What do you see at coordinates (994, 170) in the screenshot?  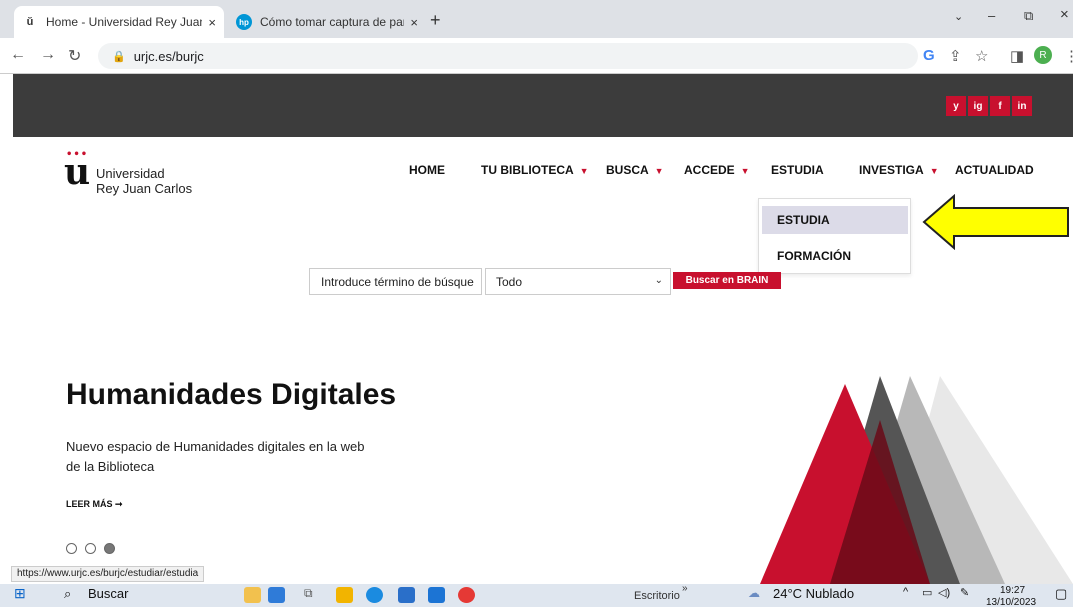 I see `nav-actualidad: ACTUALIDAD` at bounding box center [994, 170].